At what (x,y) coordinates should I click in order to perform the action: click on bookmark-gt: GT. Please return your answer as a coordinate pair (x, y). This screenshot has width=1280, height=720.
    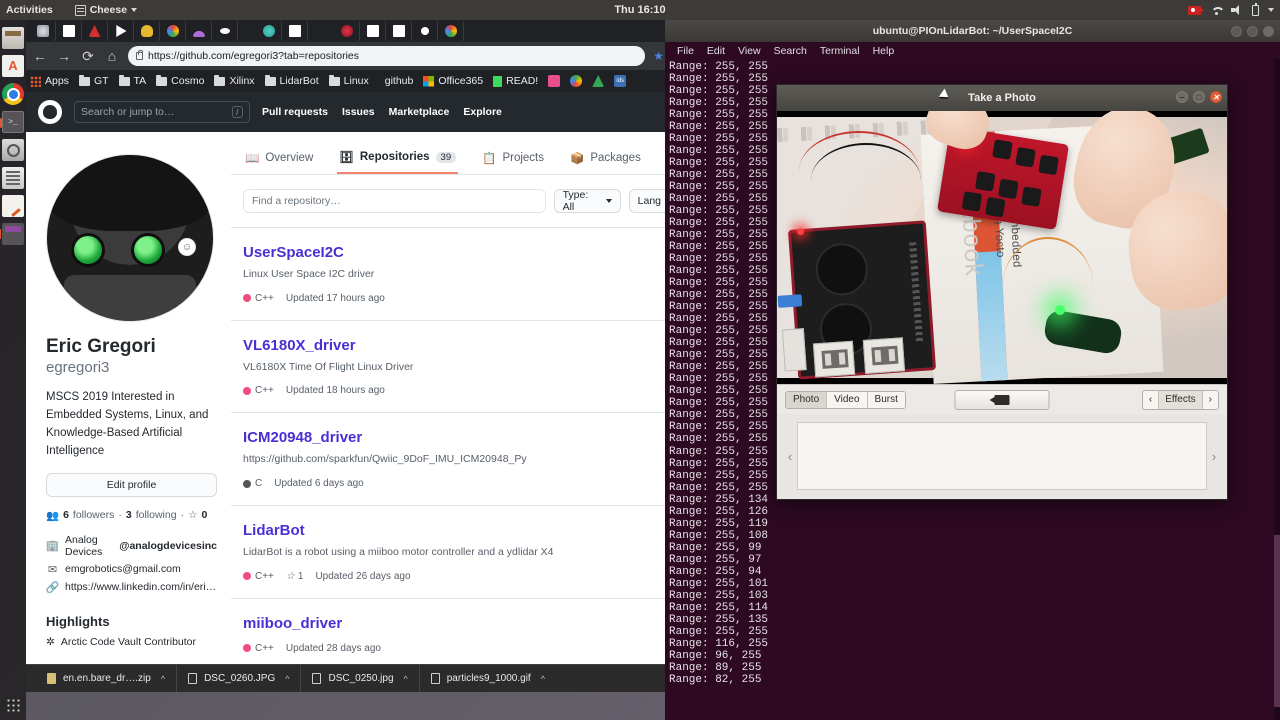
    Looking at the image, I should click on (93, 80).